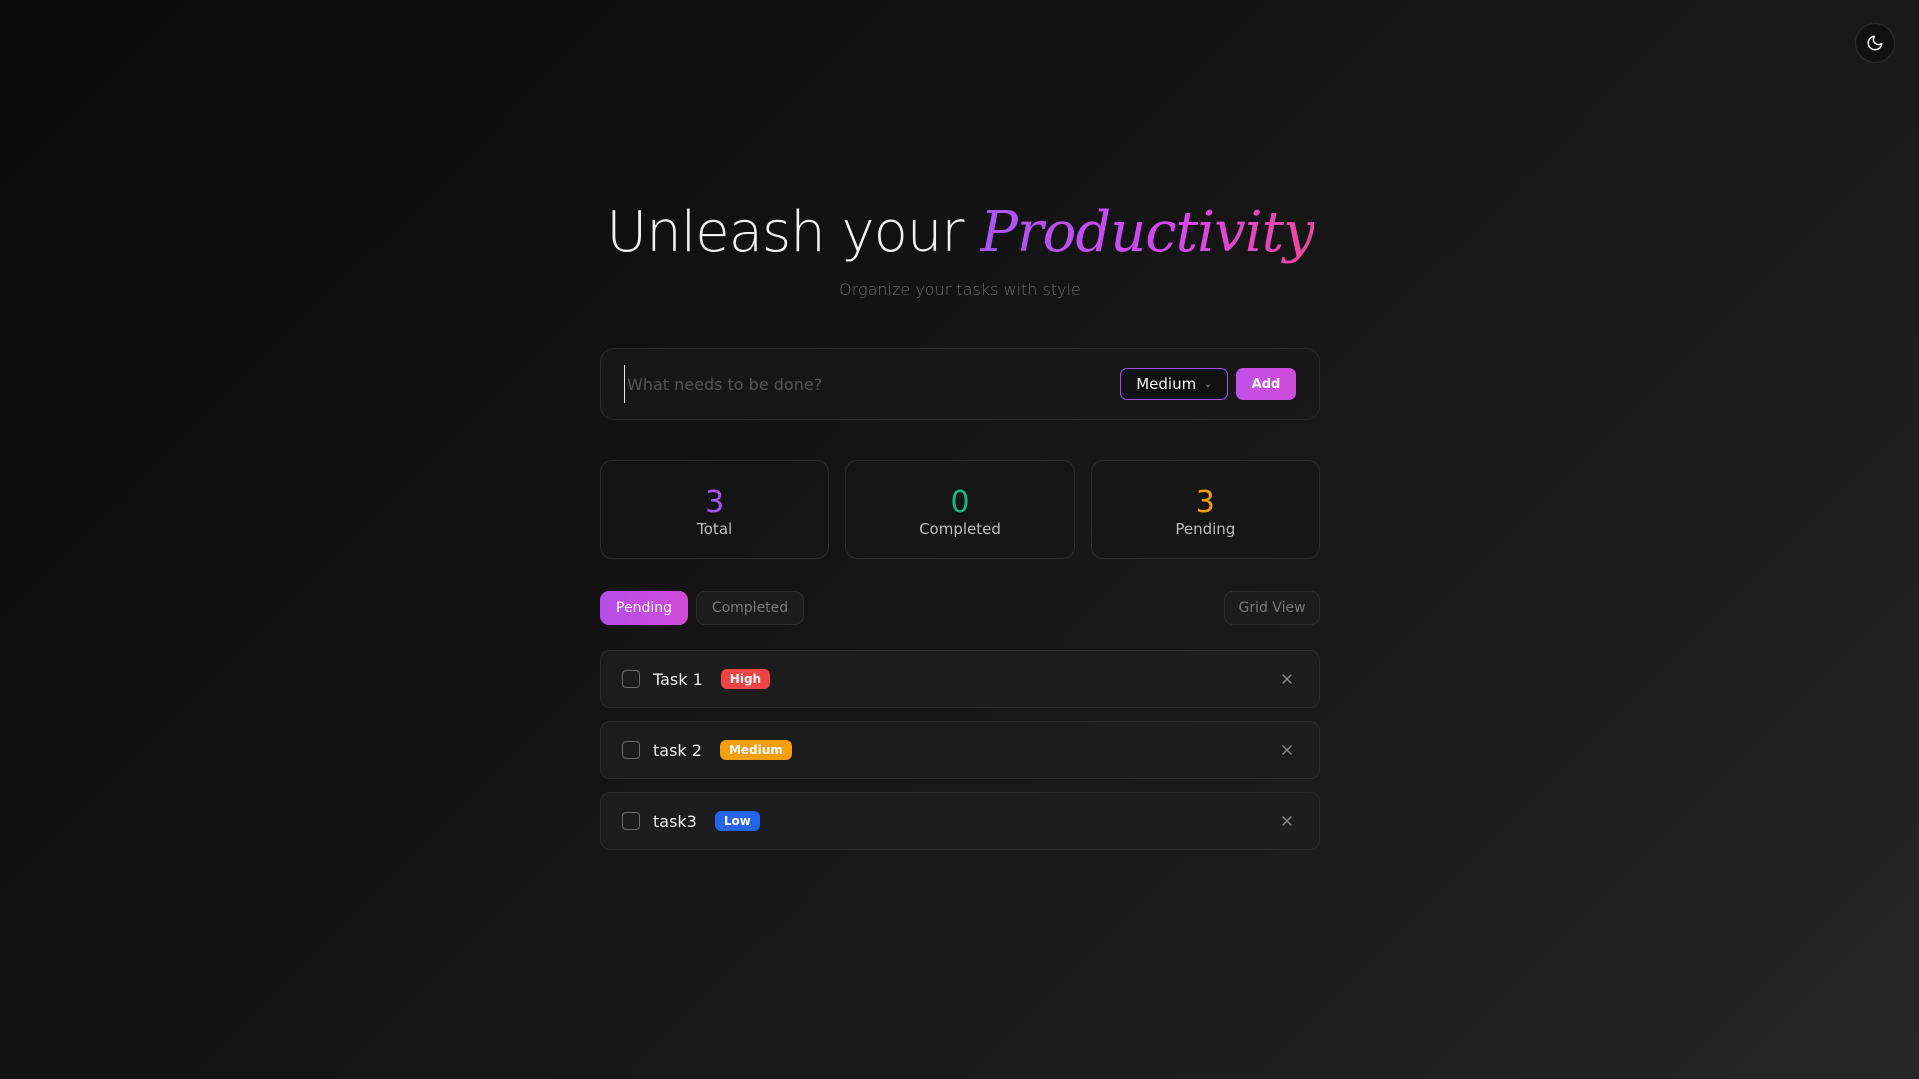  I want to click on task-text: task 2, so click(677, 750).